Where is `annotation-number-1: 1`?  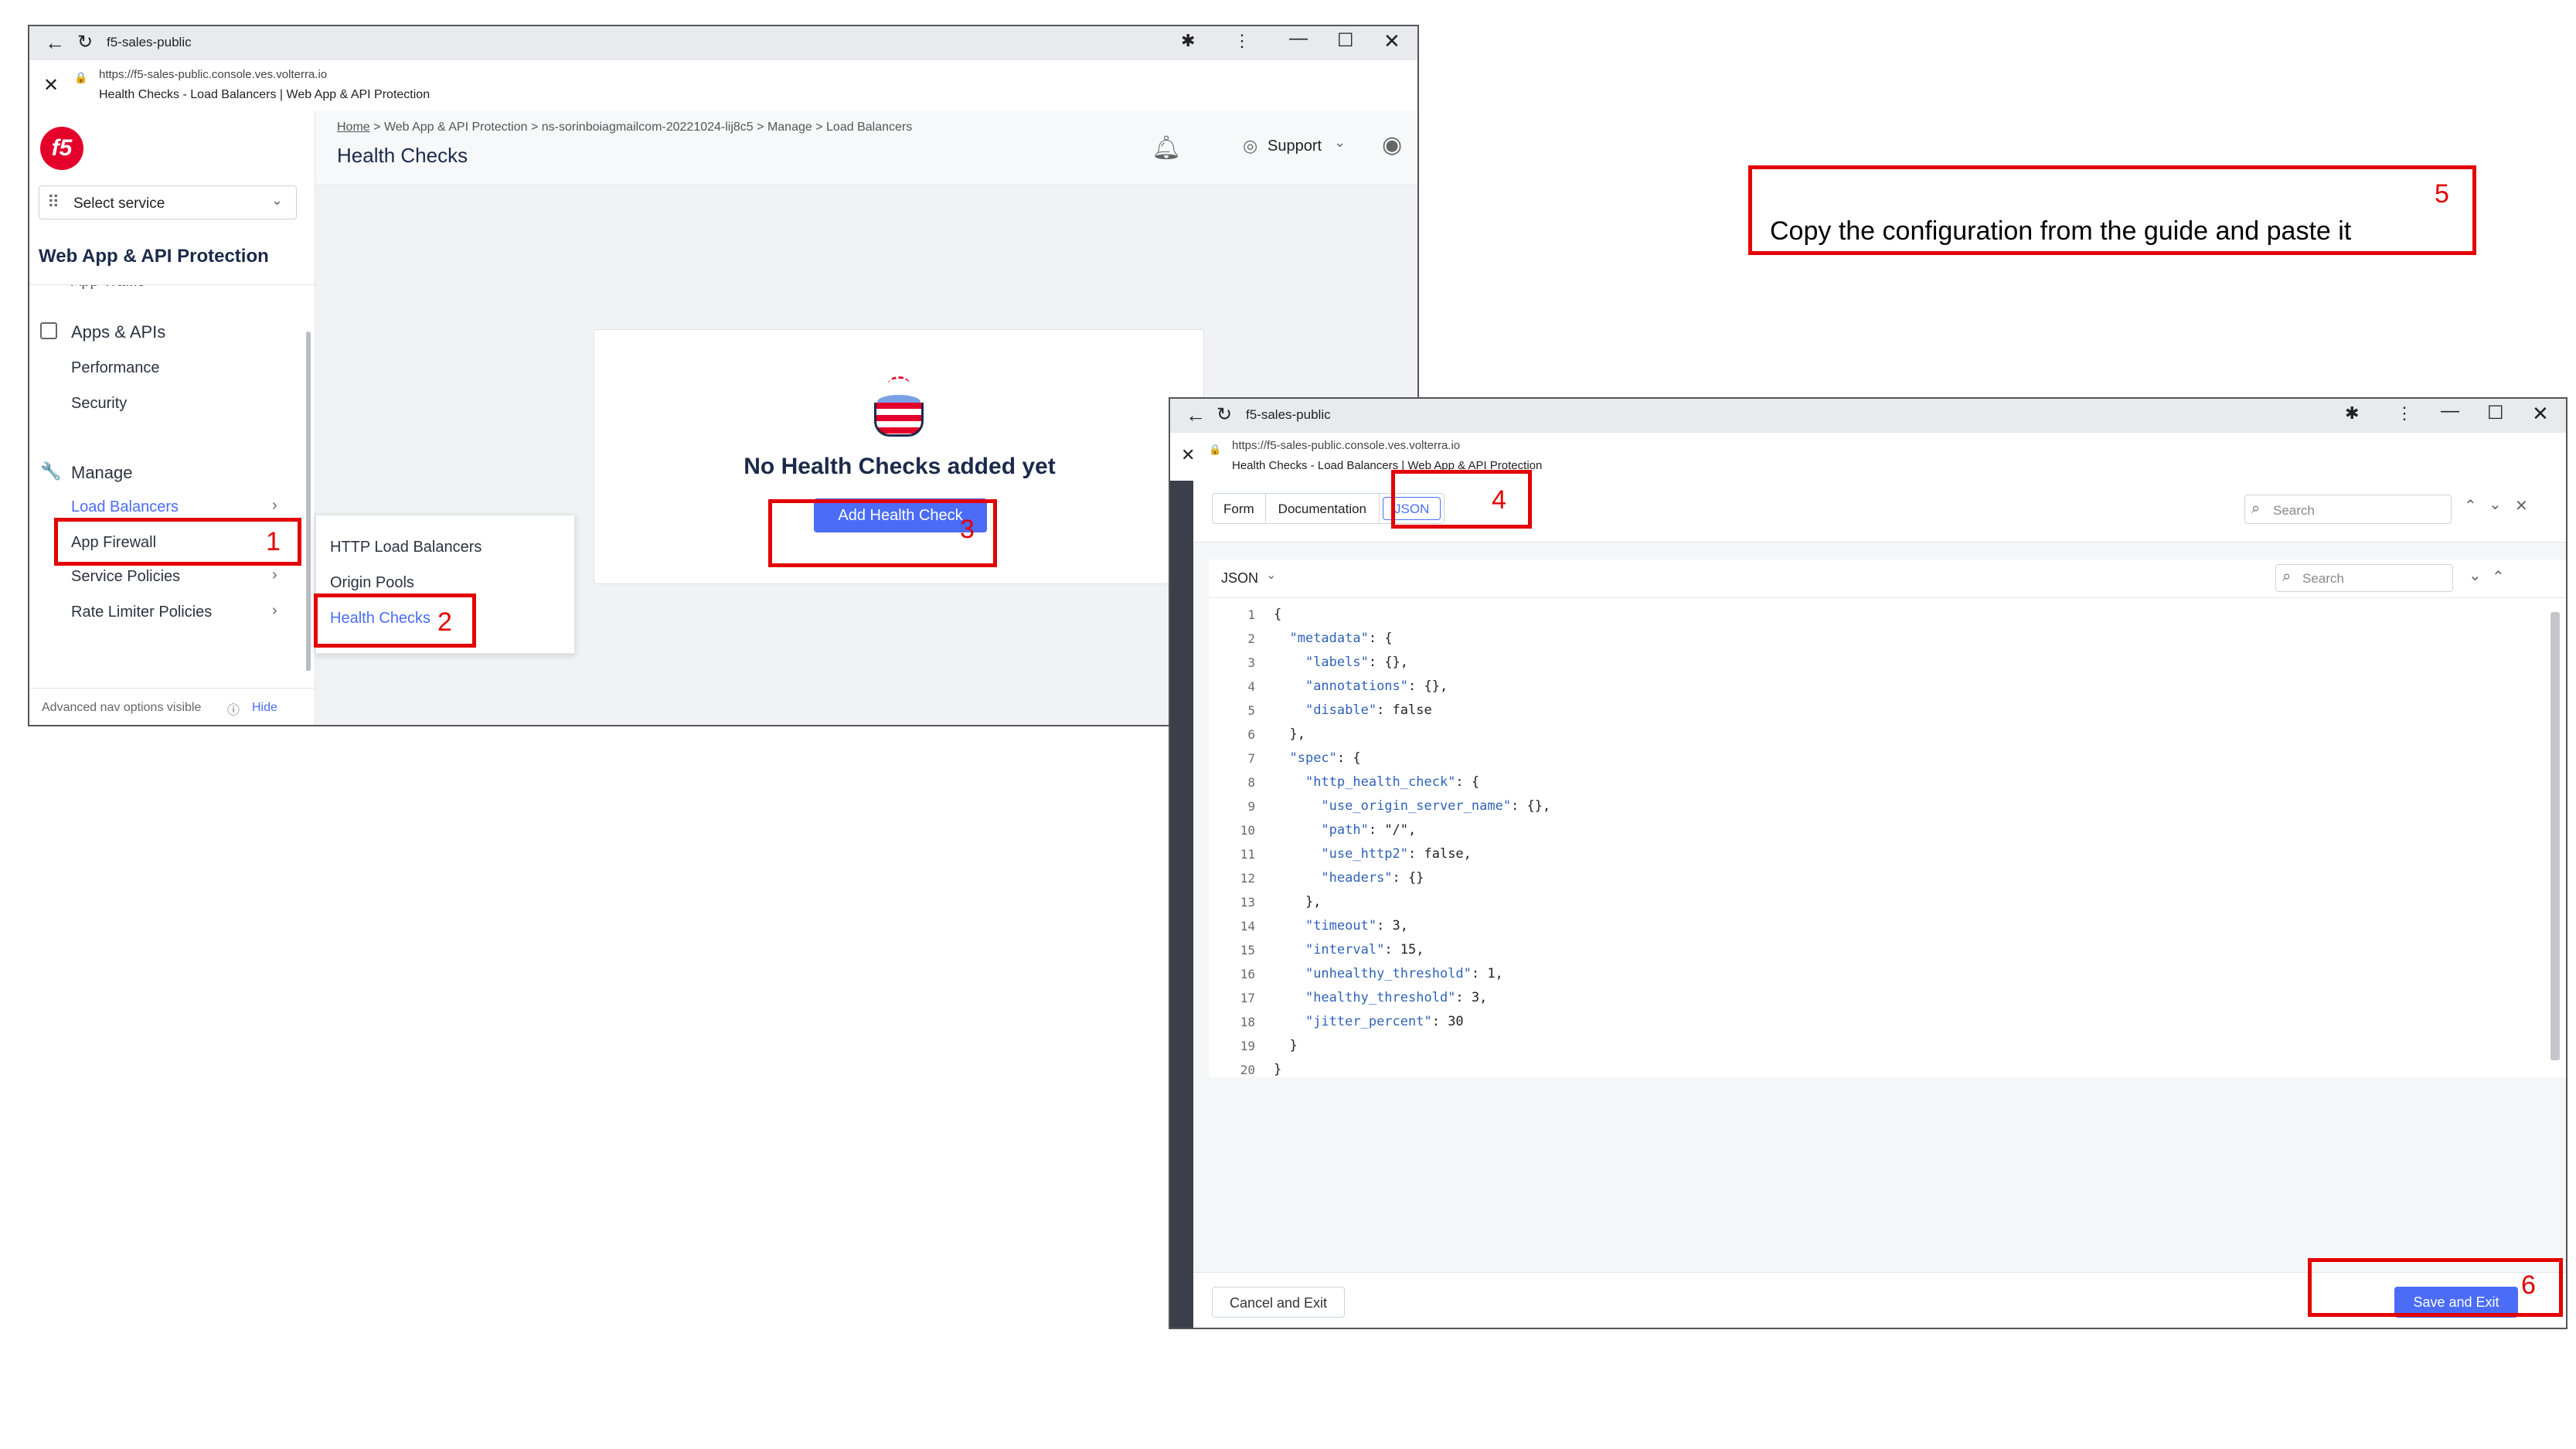 annotation-number-1: 1 is located at coordinates (273, 542).